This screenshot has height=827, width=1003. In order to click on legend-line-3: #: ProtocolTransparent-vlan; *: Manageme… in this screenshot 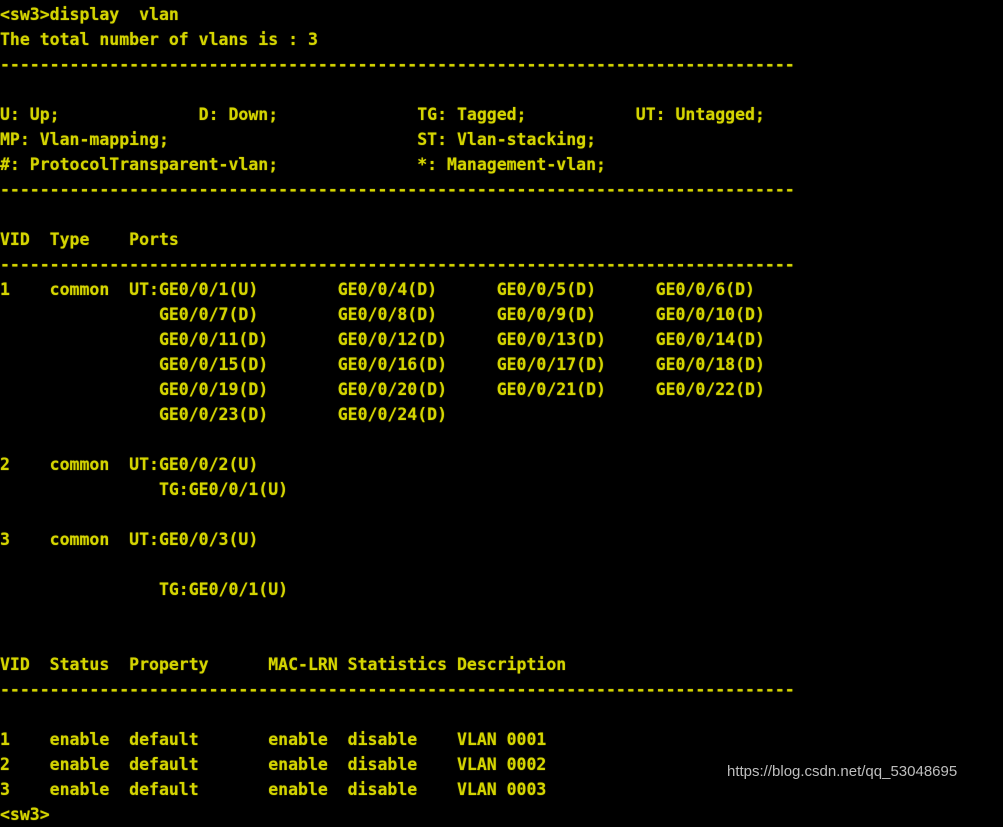, I will do `click(303, 164)`.